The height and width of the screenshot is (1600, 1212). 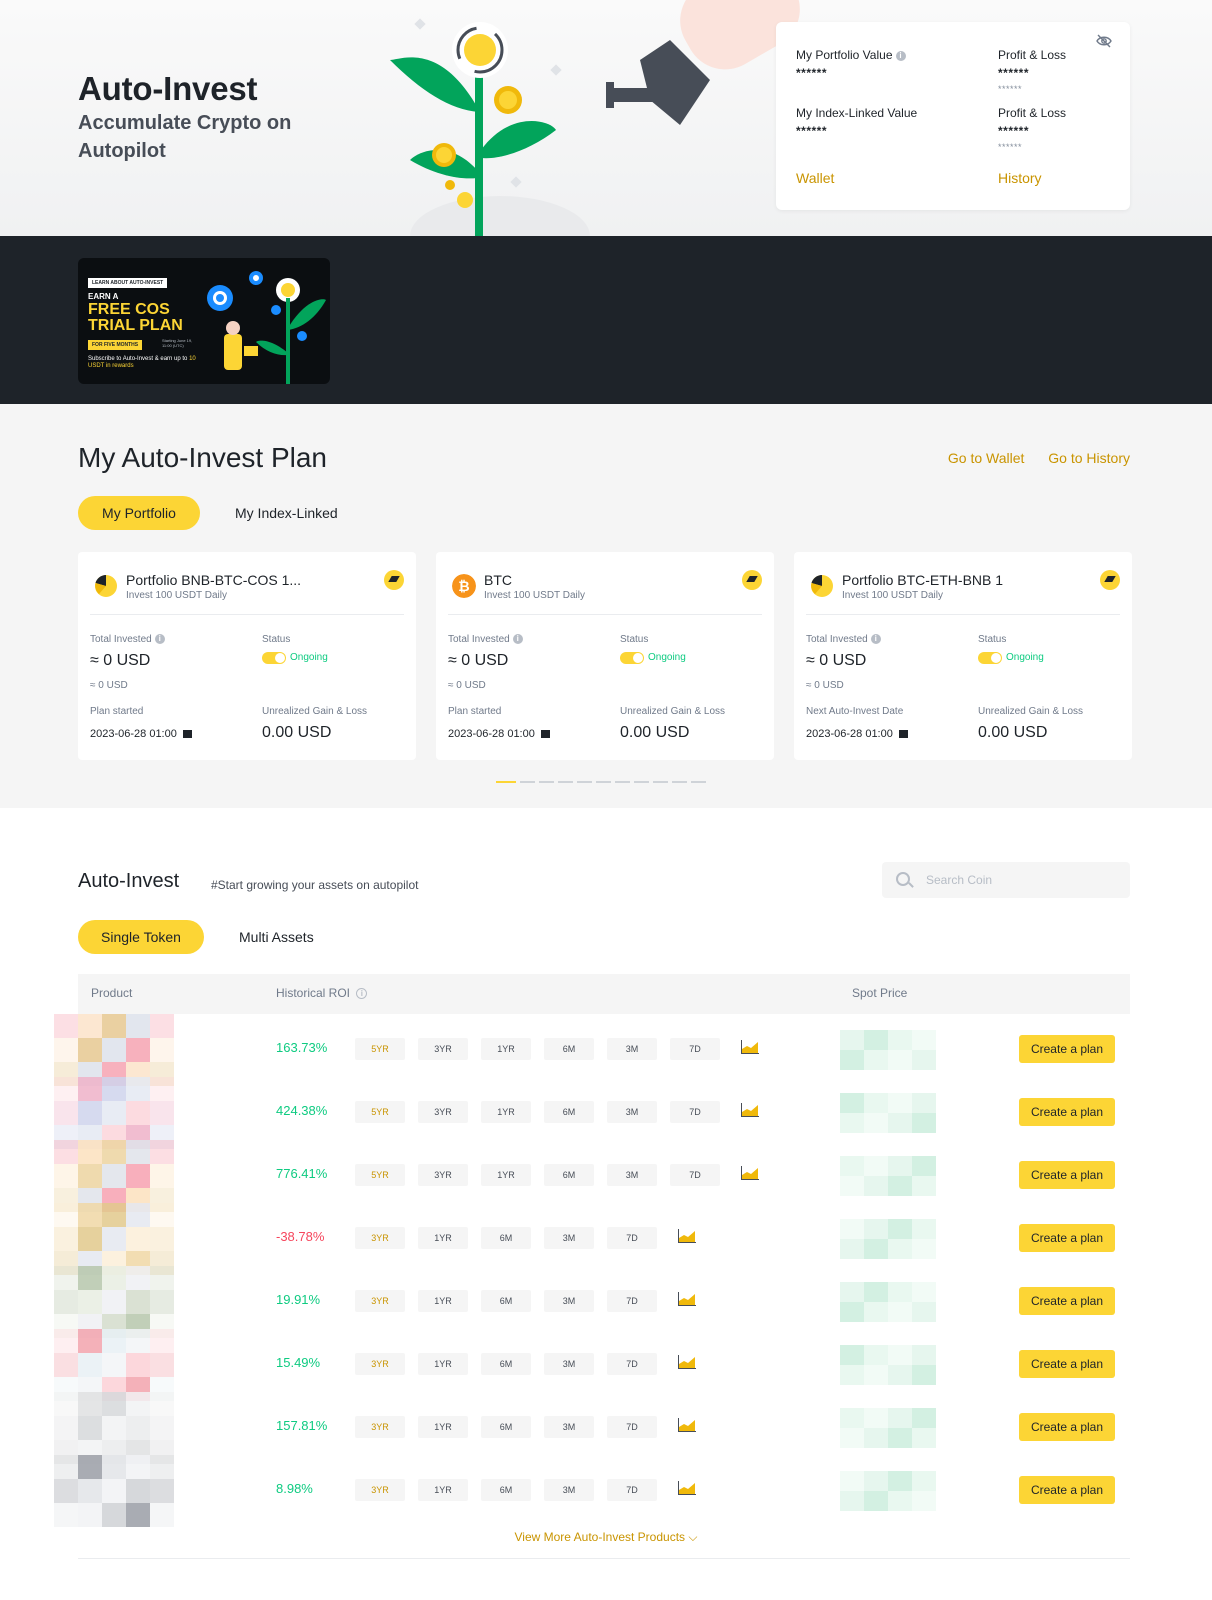 What do you see at coordinates (815, 178) in the screenshot?
I see `wallet-link: Wallet` at bounding box center [815, 178].